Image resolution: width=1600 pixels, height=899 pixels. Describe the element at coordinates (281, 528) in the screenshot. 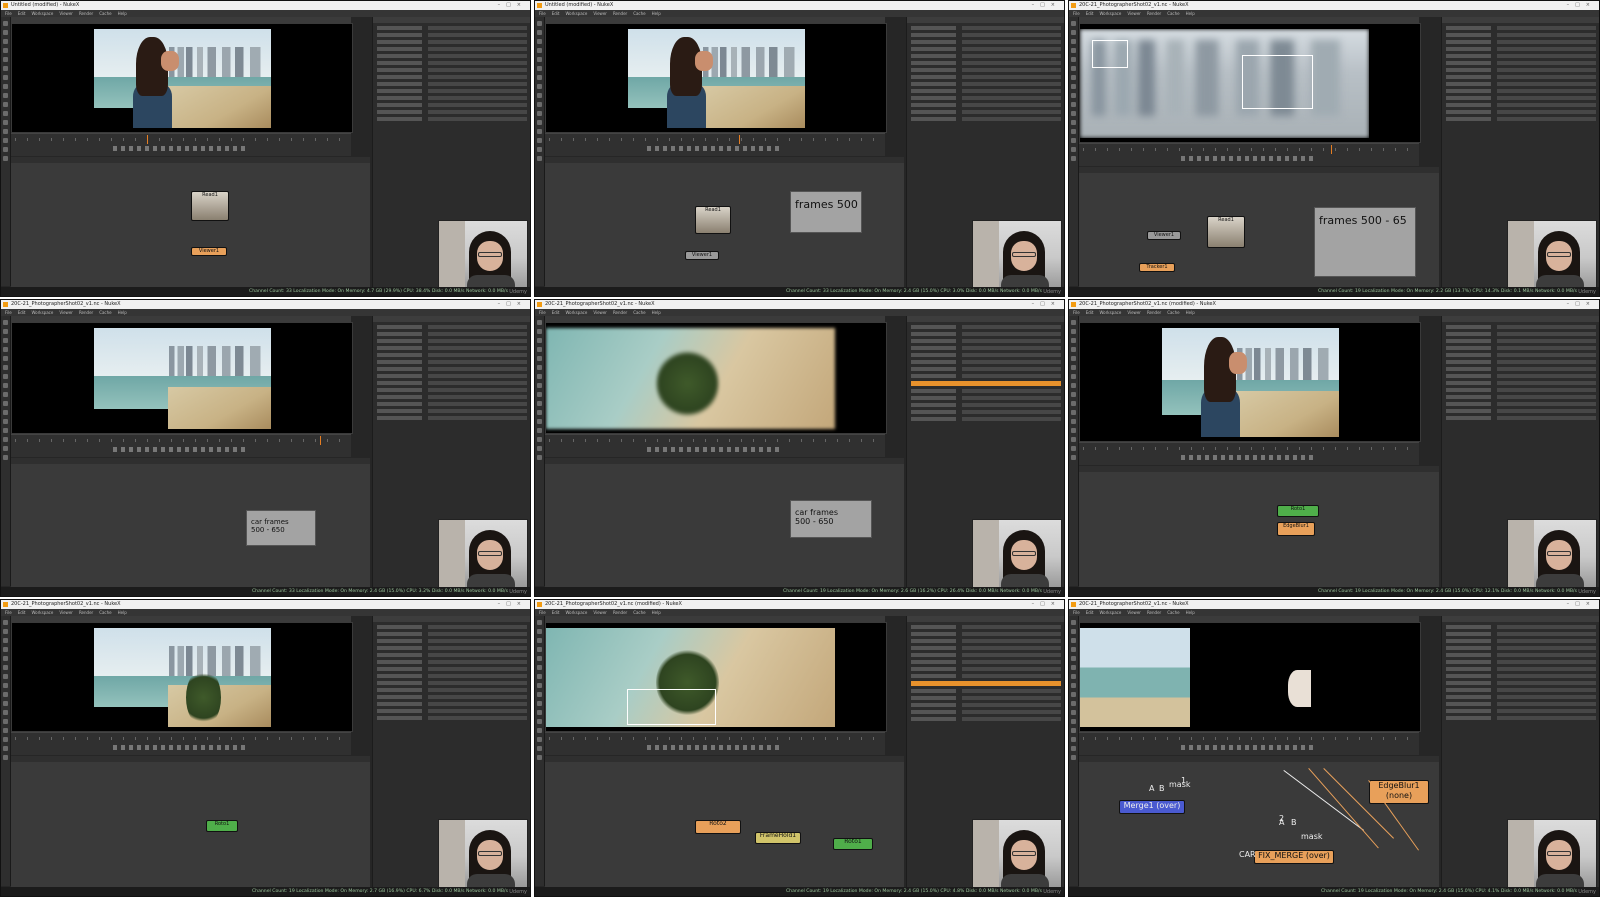

I see `backdrop-node: car frames 500 - 650` at that location.